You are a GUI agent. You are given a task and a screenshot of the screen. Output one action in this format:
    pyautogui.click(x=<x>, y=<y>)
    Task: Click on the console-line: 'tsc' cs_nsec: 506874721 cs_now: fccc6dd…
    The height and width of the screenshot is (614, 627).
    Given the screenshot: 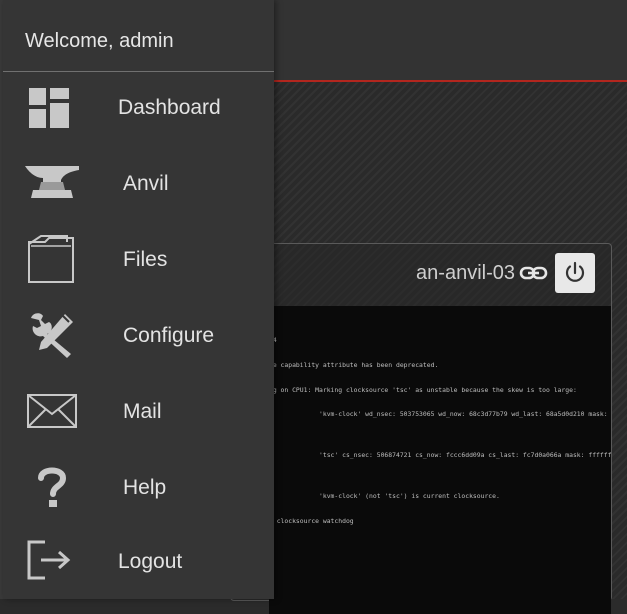 What is the action you would take?
    pyautogui.click(x=440, y=455)
    